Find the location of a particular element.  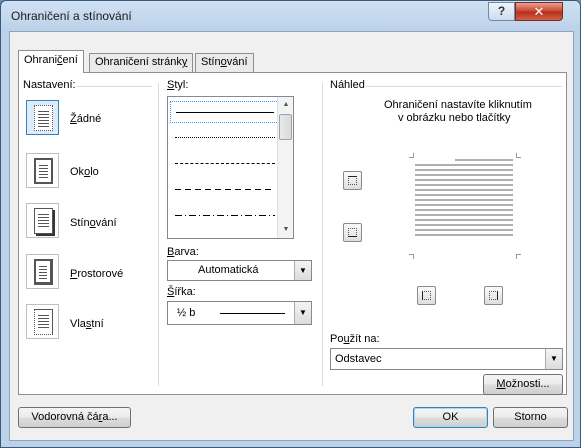

preview-hint-1: Ohraničení nastavíte kliknutím is located at coordinates (458, 105).